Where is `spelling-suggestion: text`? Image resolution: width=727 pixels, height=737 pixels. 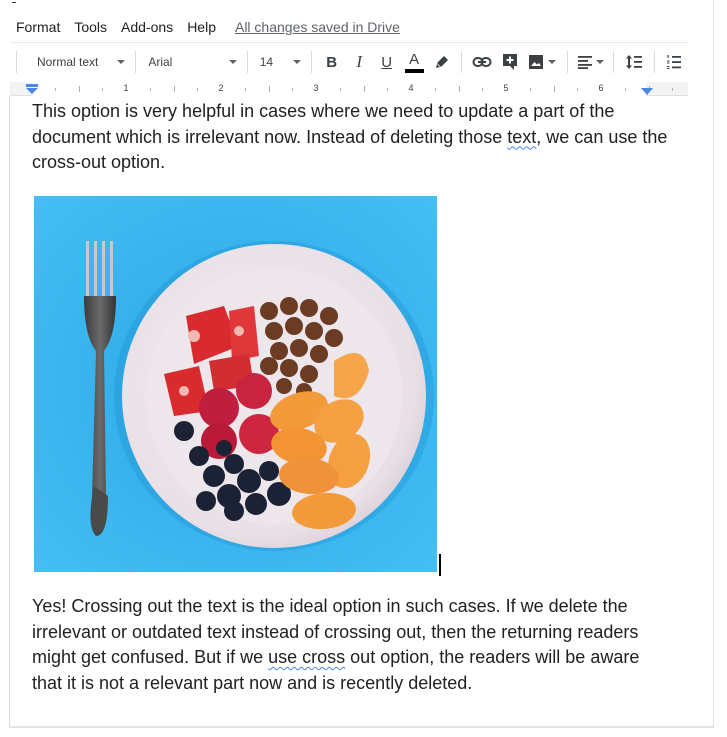 spelling-suggestion: text is located at coordinates (521, 137).